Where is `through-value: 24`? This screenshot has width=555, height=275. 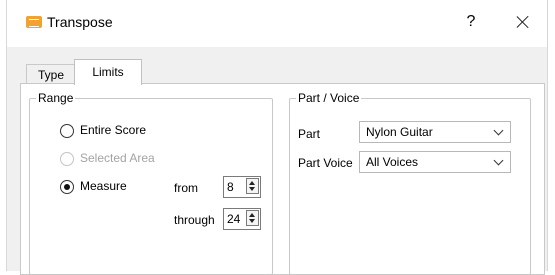 through-value: 24 is located at coordinates (233, 219).